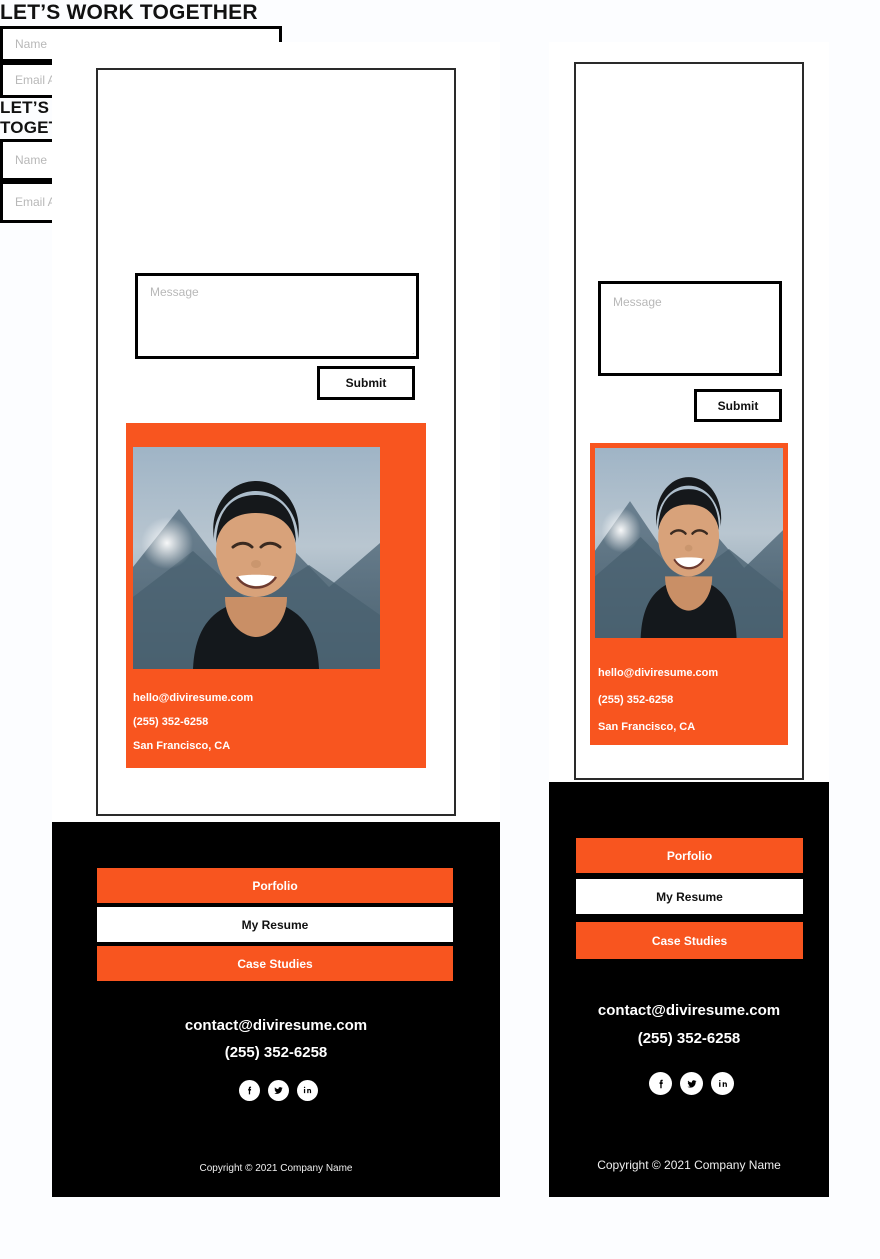 This screenshot has width=880, height=1259. I want to click on twitter-icon-mobile, so click(691, 1083).